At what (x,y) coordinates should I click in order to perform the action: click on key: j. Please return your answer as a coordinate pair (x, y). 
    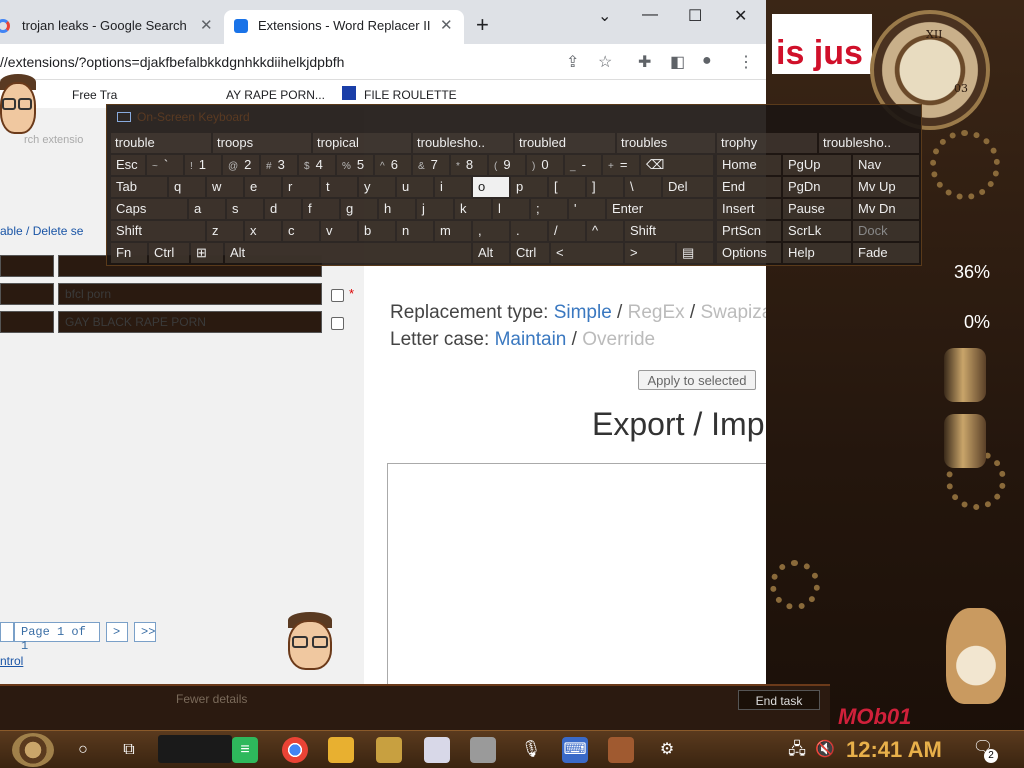
    Looking at the image, I should click on (435, 209).